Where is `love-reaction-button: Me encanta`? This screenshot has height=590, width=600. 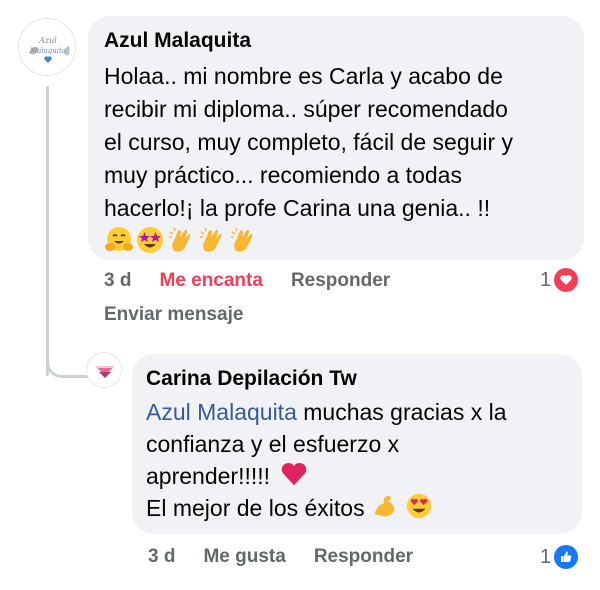
love-reaction-button: Me encanta is located at coordinates (210, 281).